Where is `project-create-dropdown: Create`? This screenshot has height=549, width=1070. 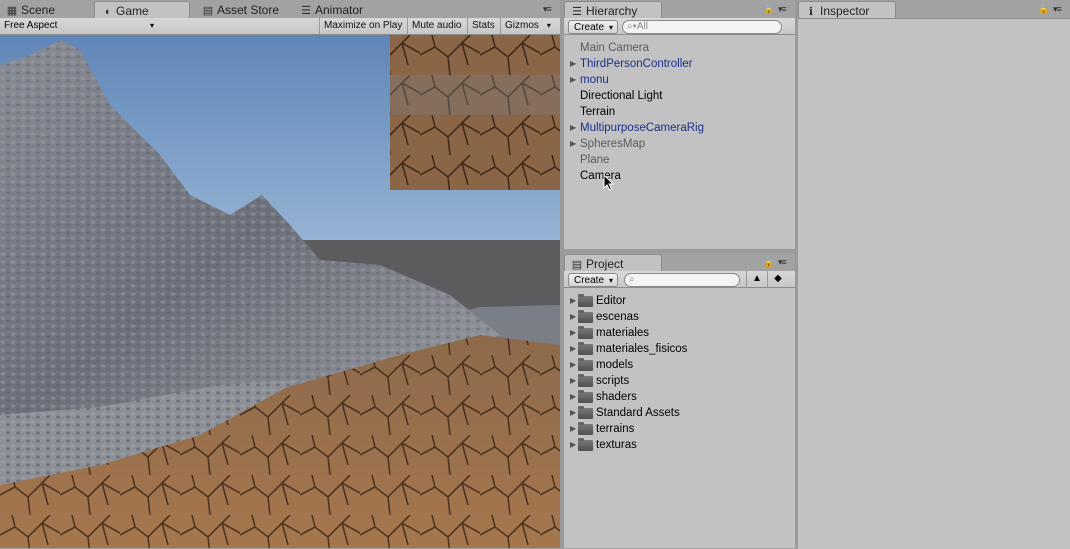 project-create-dropdown: Create is located at coordinates (593, 280).